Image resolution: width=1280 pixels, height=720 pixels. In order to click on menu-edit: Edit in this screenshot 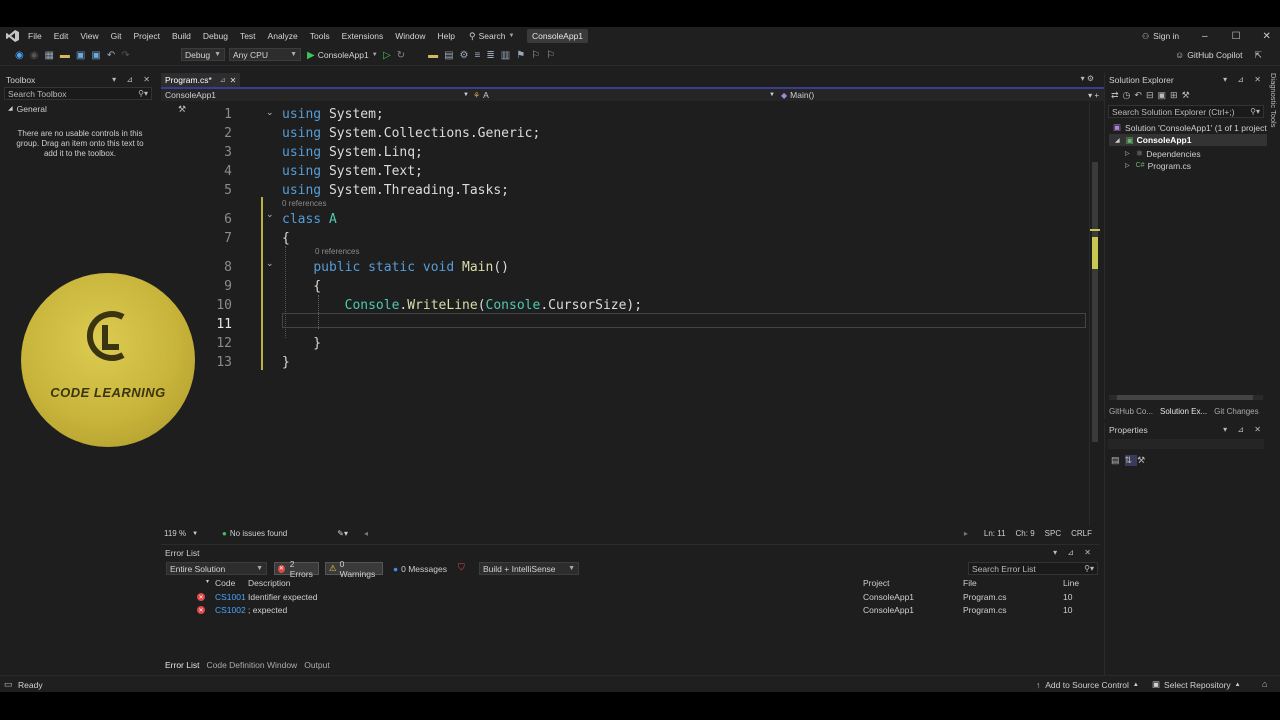, I will do `click(61, 36)`.